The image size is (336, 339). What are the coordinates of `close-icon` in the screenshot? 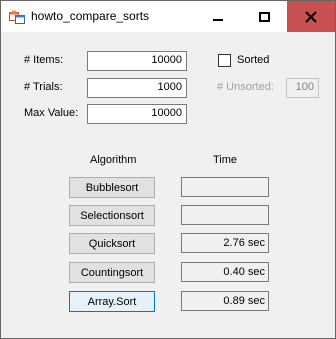 It's located at (311, 16).